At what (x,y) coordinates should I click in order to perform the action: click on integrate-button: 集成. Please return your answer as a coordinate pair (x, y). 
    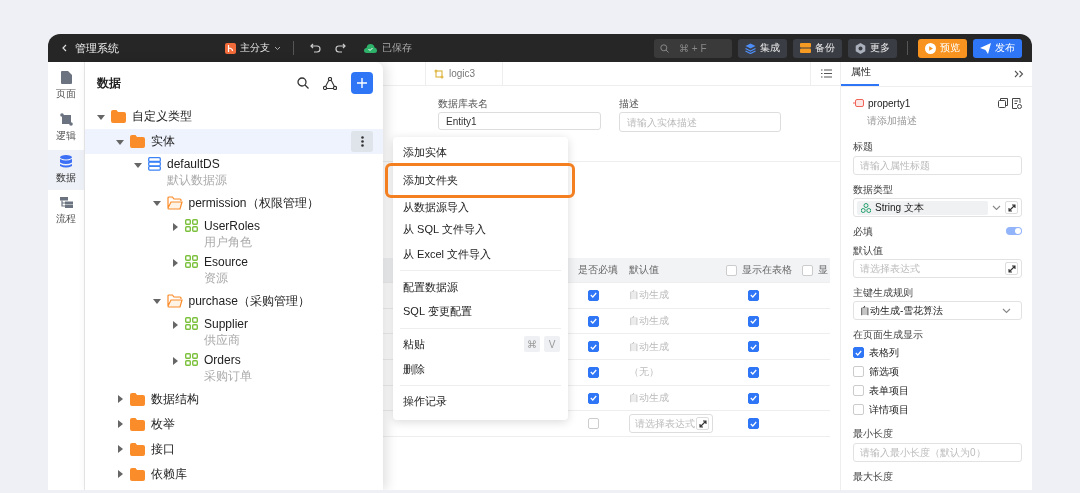
    Looking at the image, I should click on (762, 48).